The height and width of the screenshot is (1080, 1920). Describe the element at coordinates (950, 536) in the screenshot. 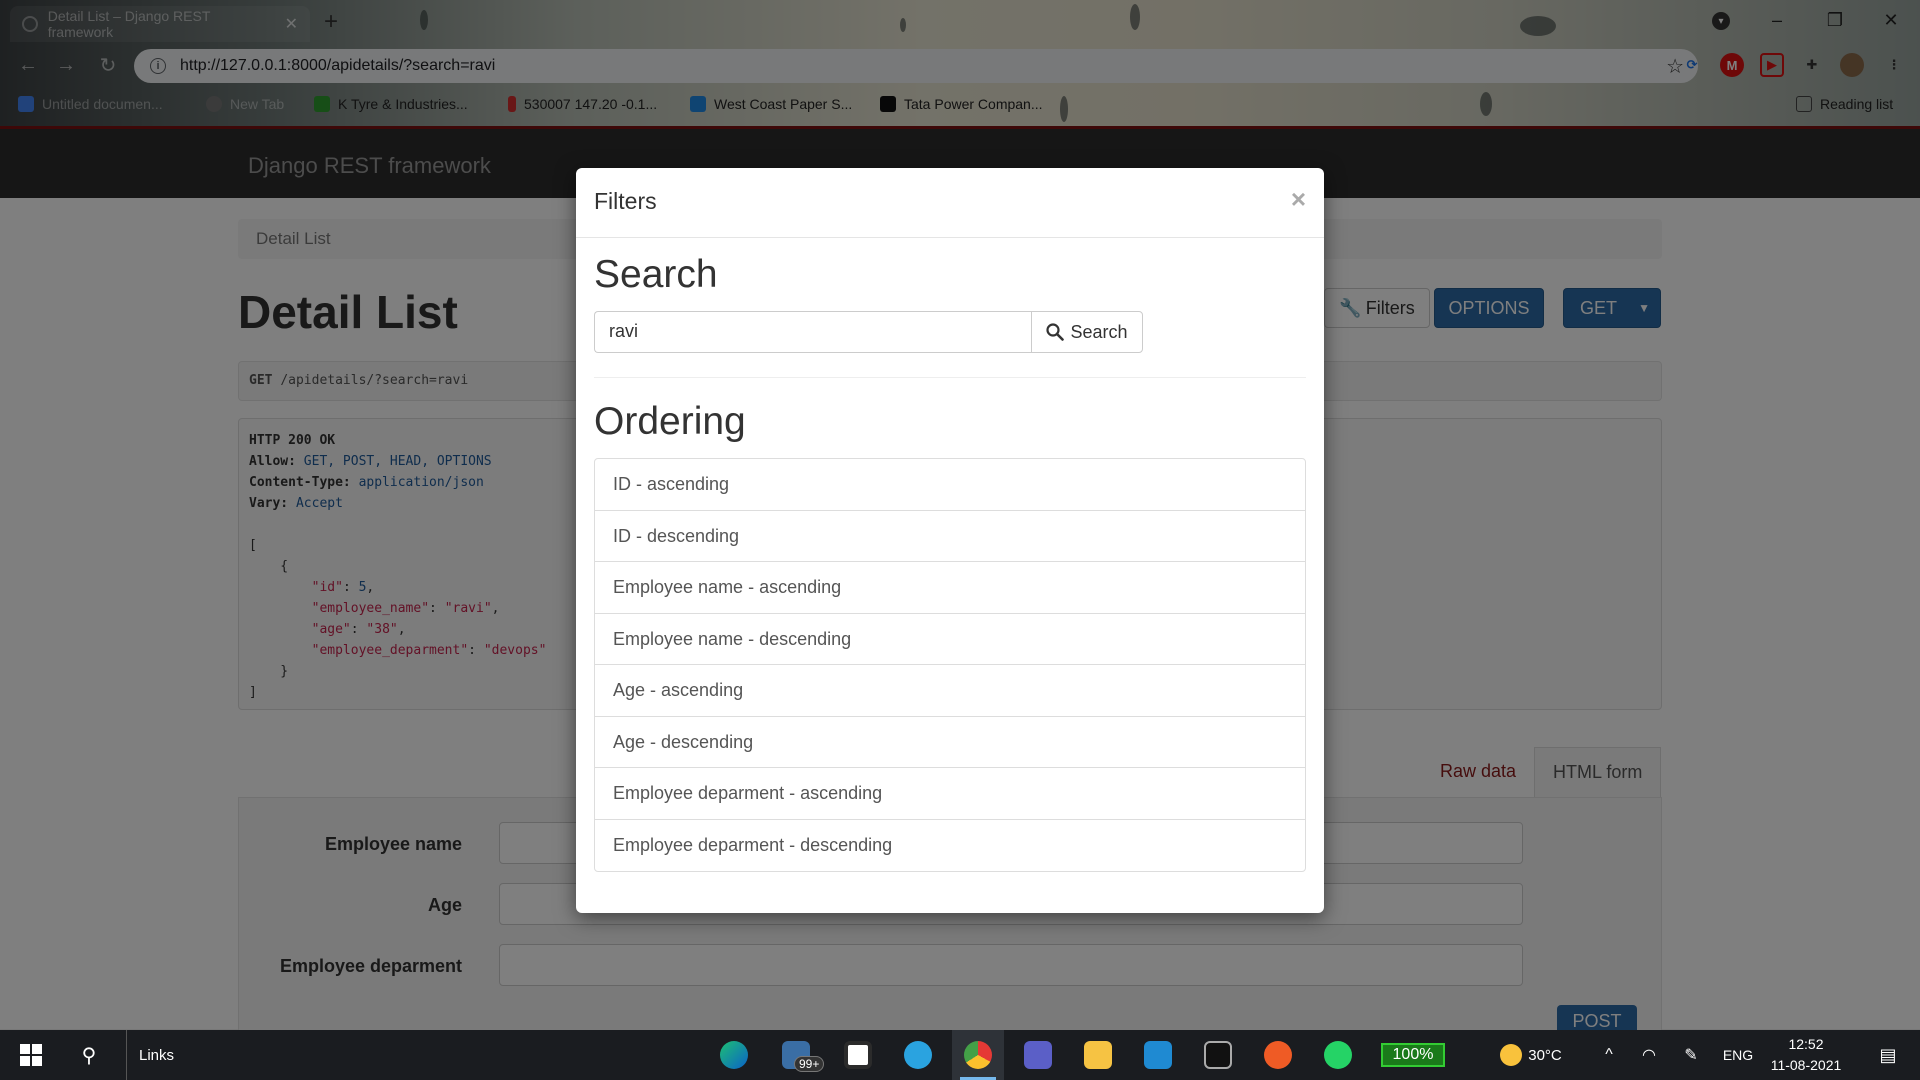

I see `ordering-item-id-desc: ID - descending` at that location.